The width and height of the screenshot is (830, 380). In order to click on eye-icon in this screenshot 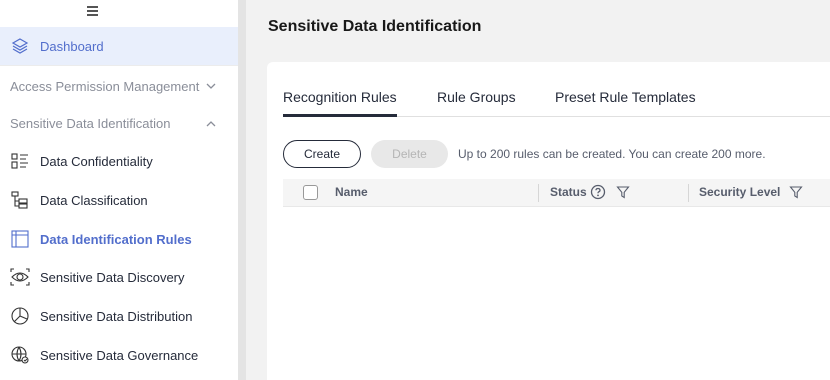, I will do `click(20, 277)`.